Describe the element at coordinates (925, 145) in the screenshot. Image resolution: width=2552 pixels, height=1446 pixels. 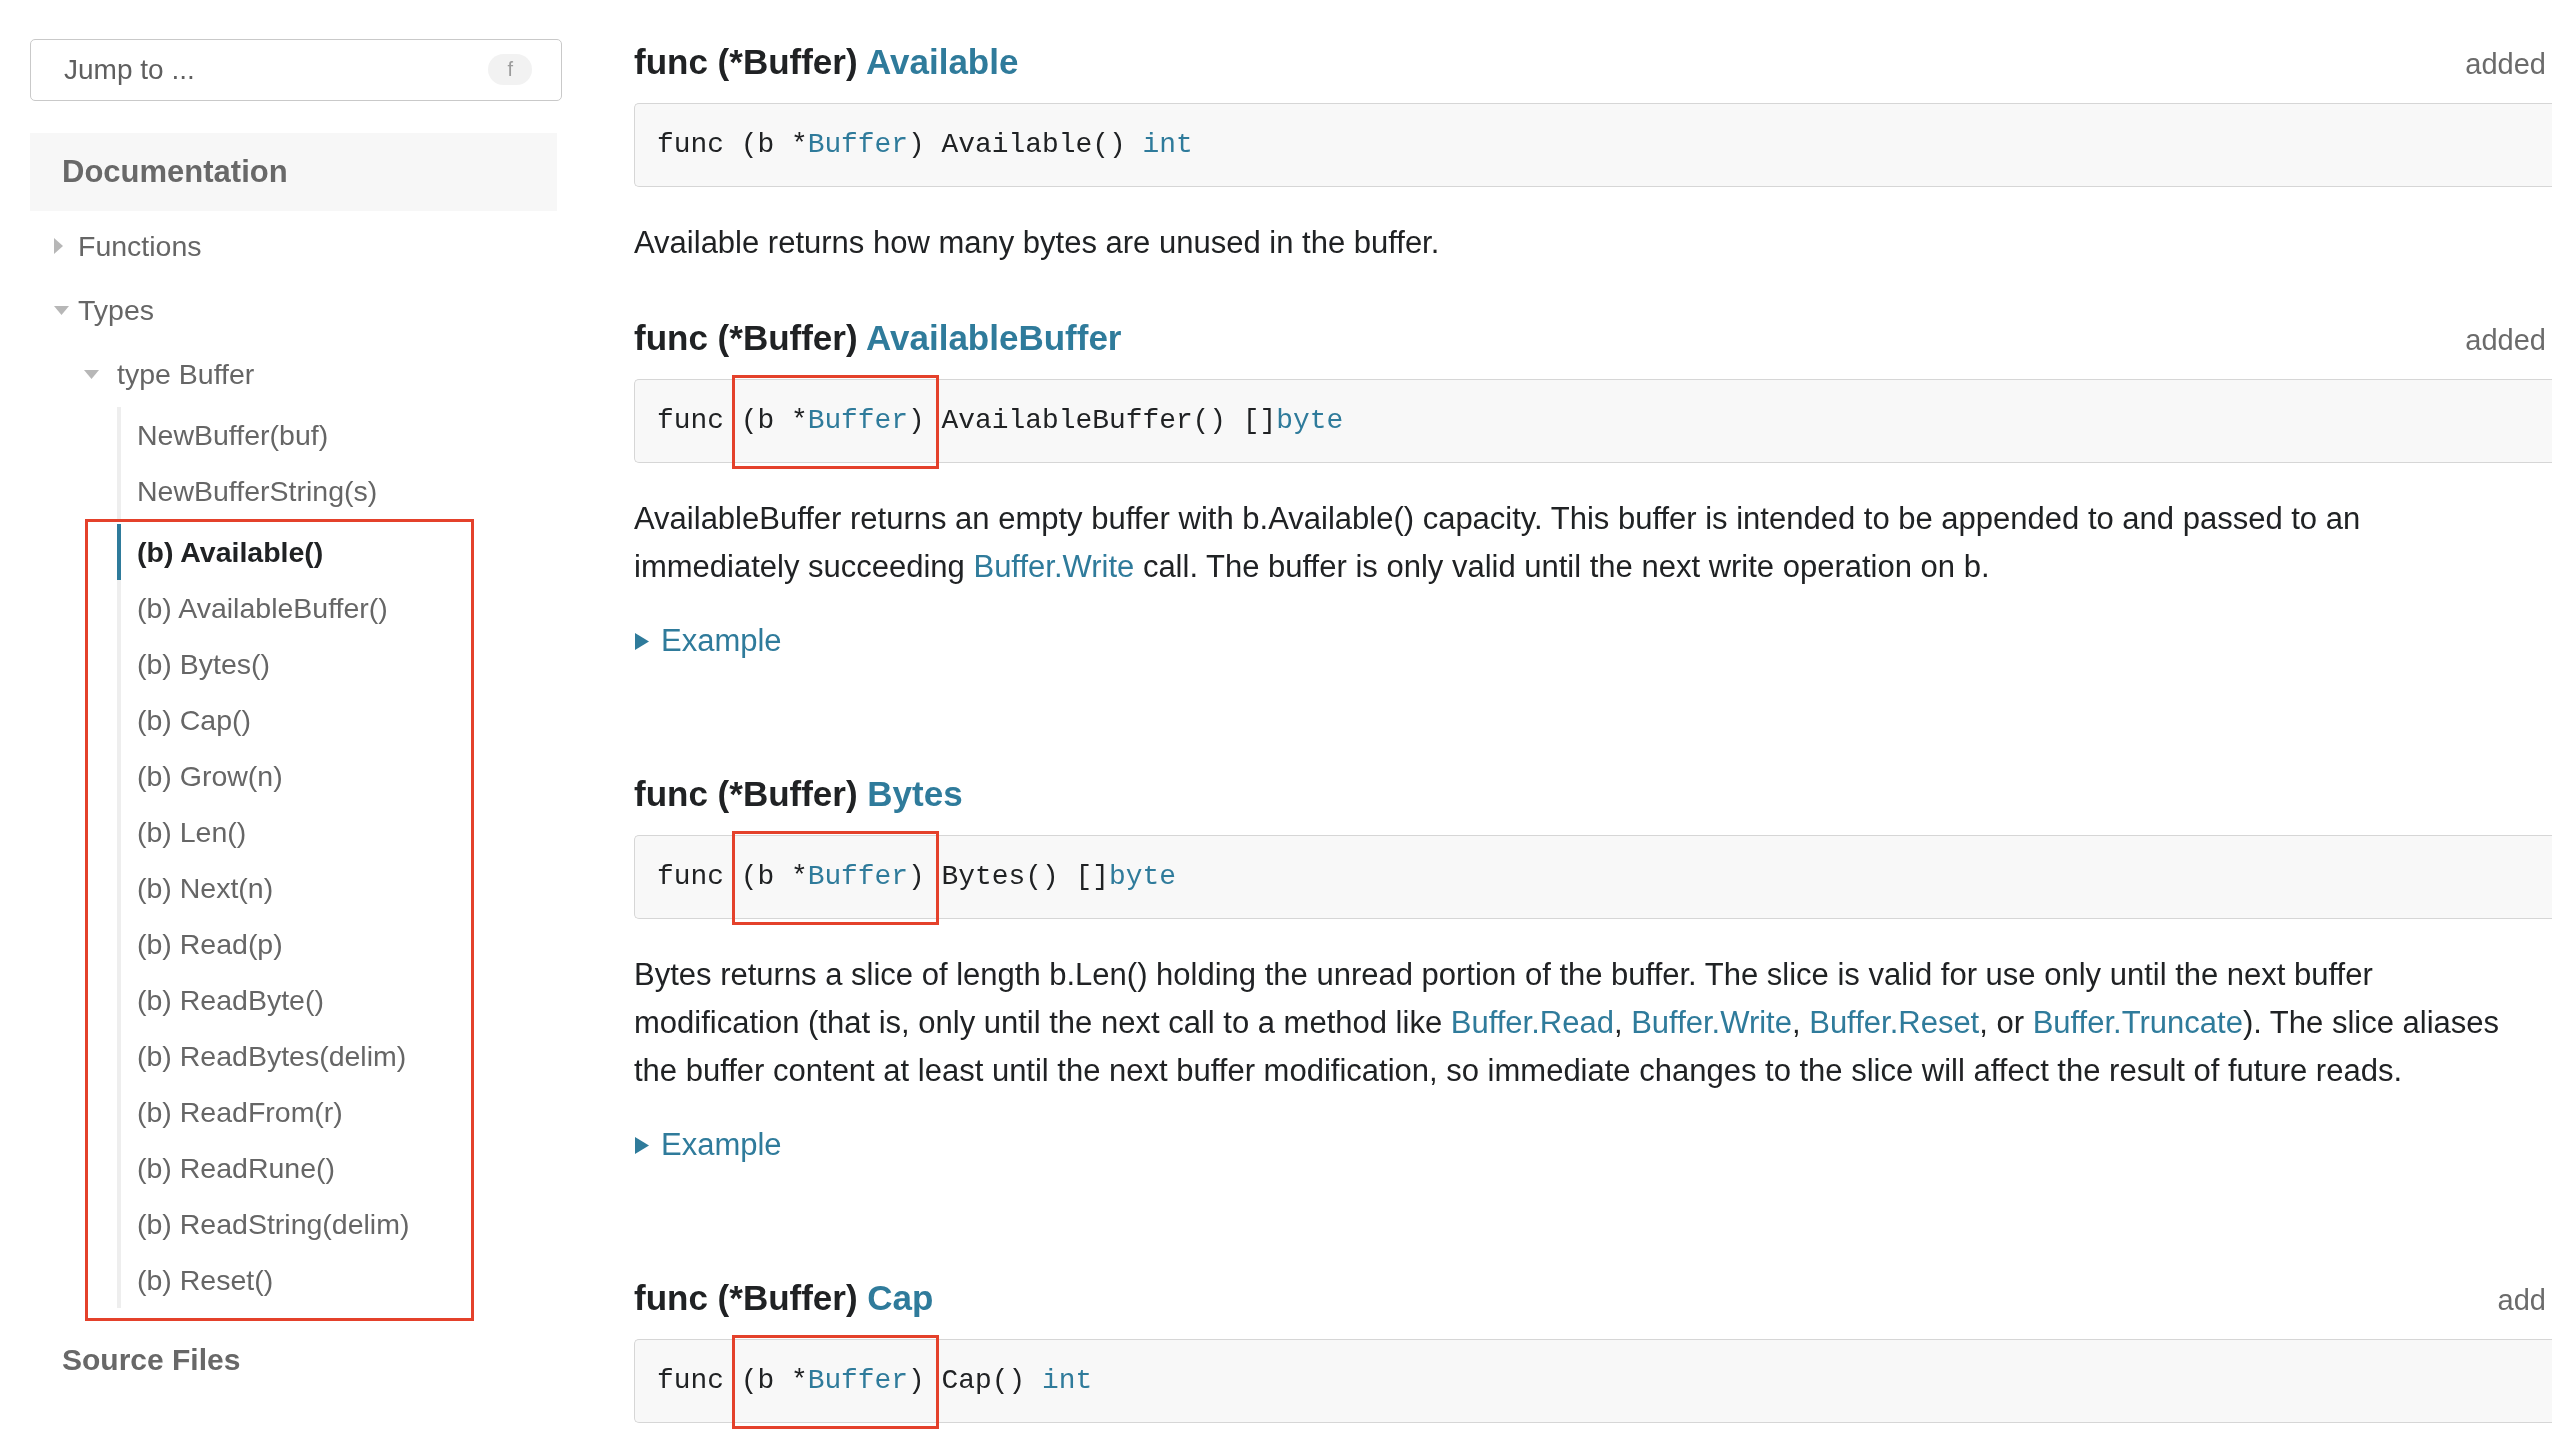
I see `code-signature: func (b *Buffer) Available() int` at that location.